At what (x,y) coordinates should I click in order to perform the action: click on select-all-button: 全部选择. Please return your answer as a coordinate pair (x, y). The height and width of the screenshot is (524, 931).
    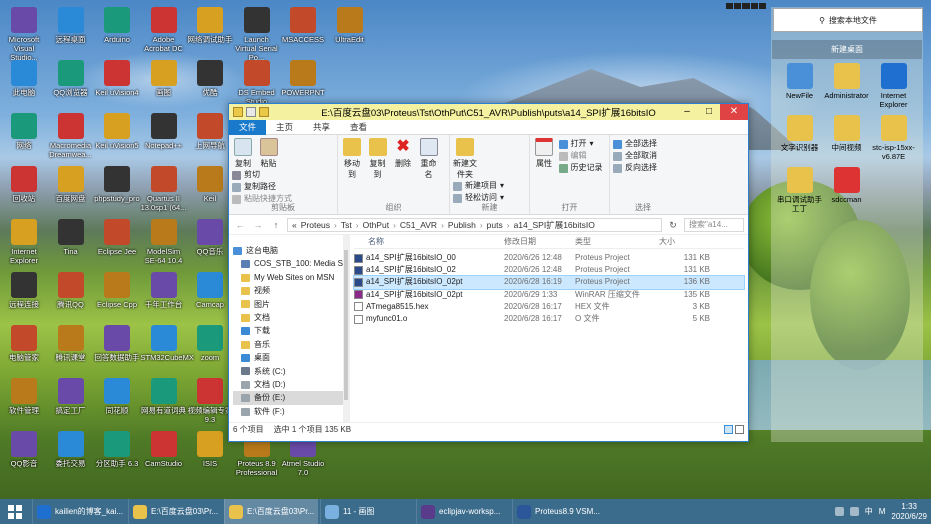
    Looking at the image, I should click on (635, 144).